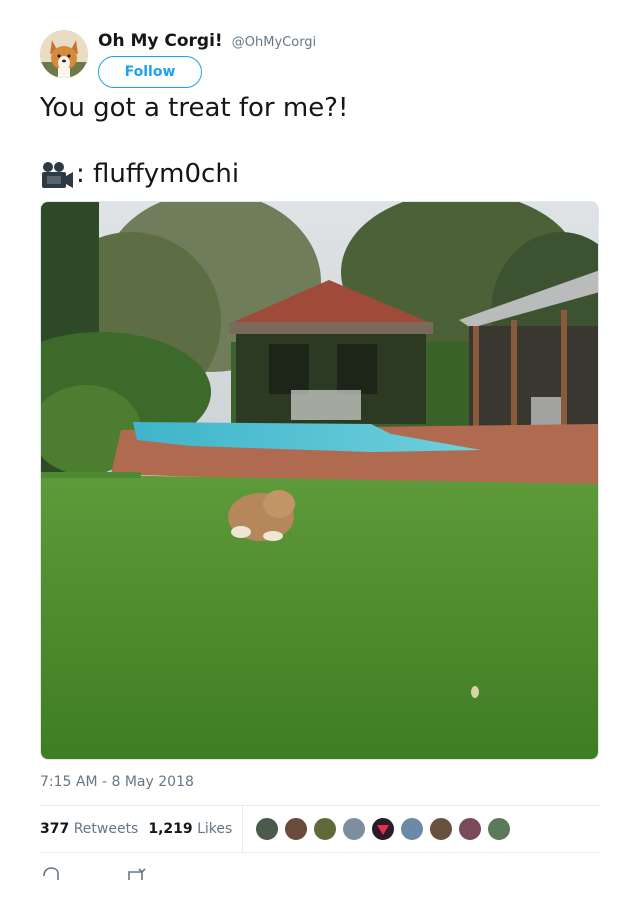 This screenshot has width=640, height=914. What do you see at coordinates (160, 41) in the screenshot?
I see `author-display-name: Oh My Corgi!` at bounding box center [160, 41].